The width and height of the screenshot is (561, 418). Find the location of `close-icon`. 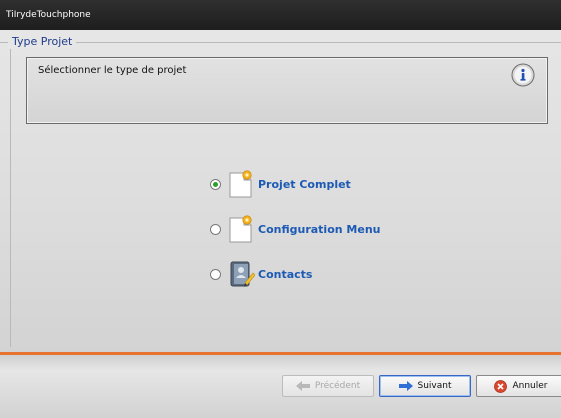

close-icon is located at coordinates (501, 386).